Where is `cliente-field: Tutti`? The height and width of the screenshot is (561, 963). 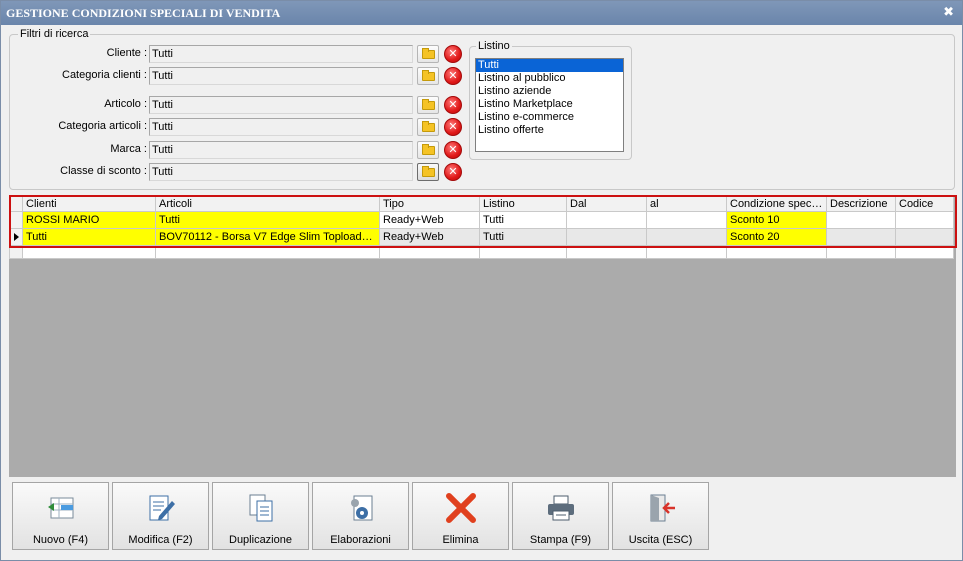
cliente-field: Tutti is located at coordinates (281, 54).